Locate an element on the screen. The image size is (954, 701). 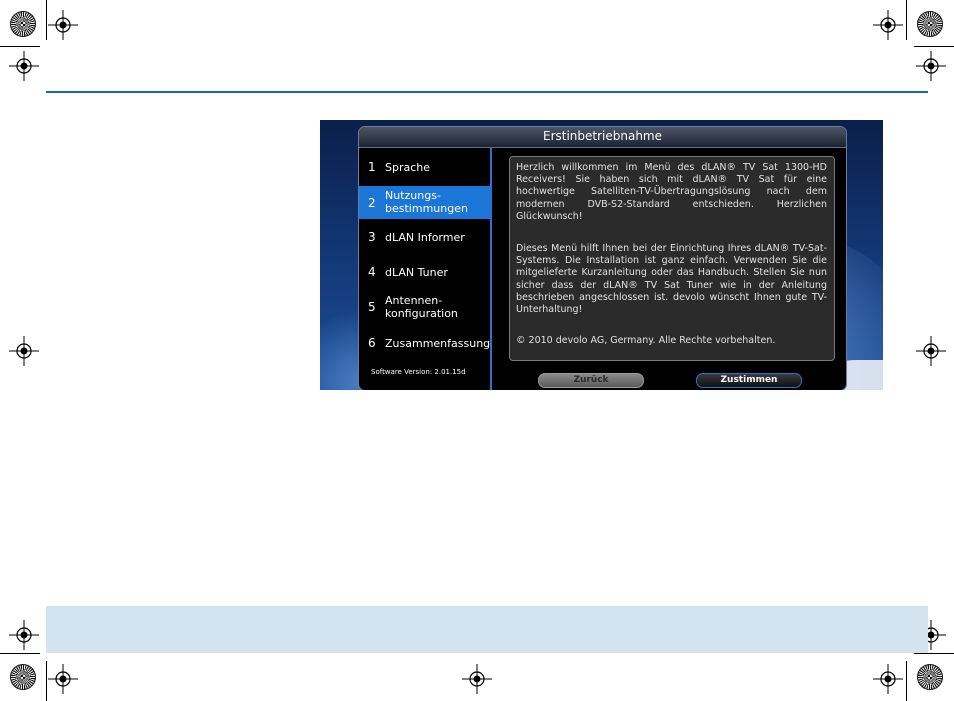
nav-step-dlan-informer: 3 dLAN Informer is located at coordinates (424, 238).